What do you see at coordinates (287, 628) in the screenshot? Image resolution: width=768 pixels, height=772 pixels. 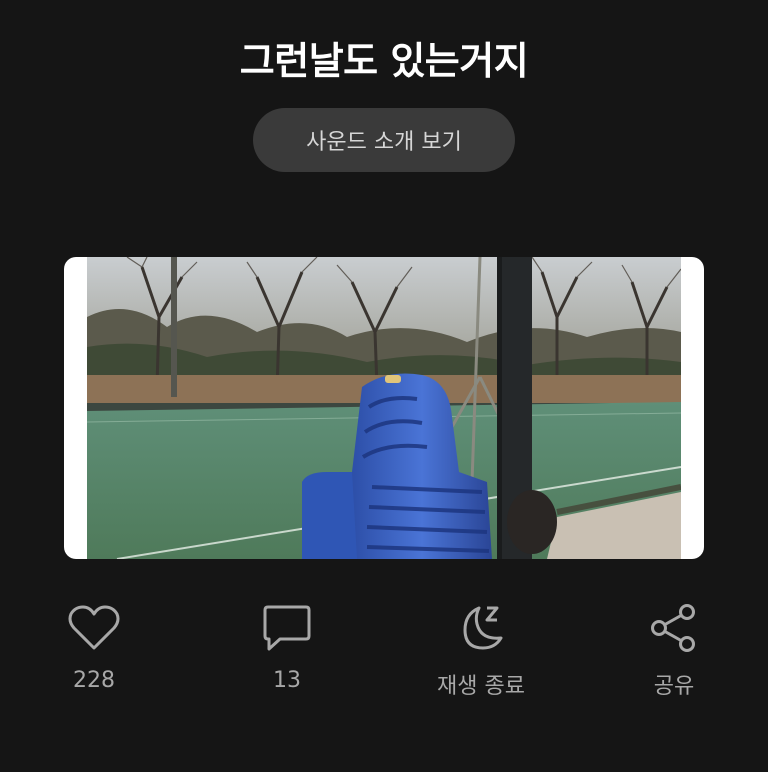 I see `speech-bubble-icon` at bounding box center [287, 628].